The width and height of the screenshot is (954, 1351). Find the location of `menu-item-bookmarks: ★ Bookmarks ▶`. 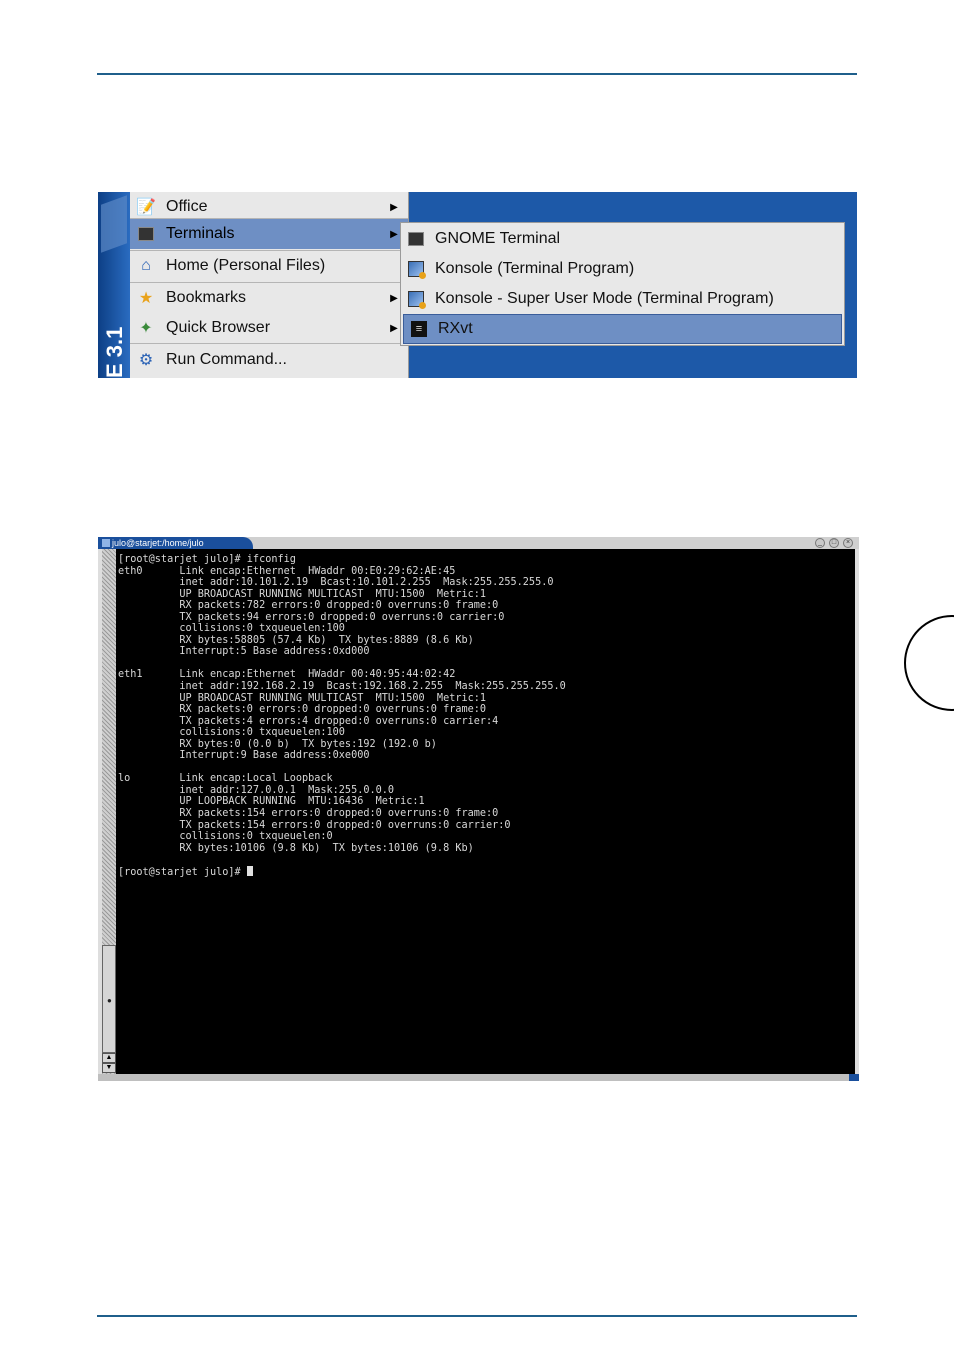

menu-item-bookmarks: ★ Bookmarks ▶ is located at coordinates (269, 298).